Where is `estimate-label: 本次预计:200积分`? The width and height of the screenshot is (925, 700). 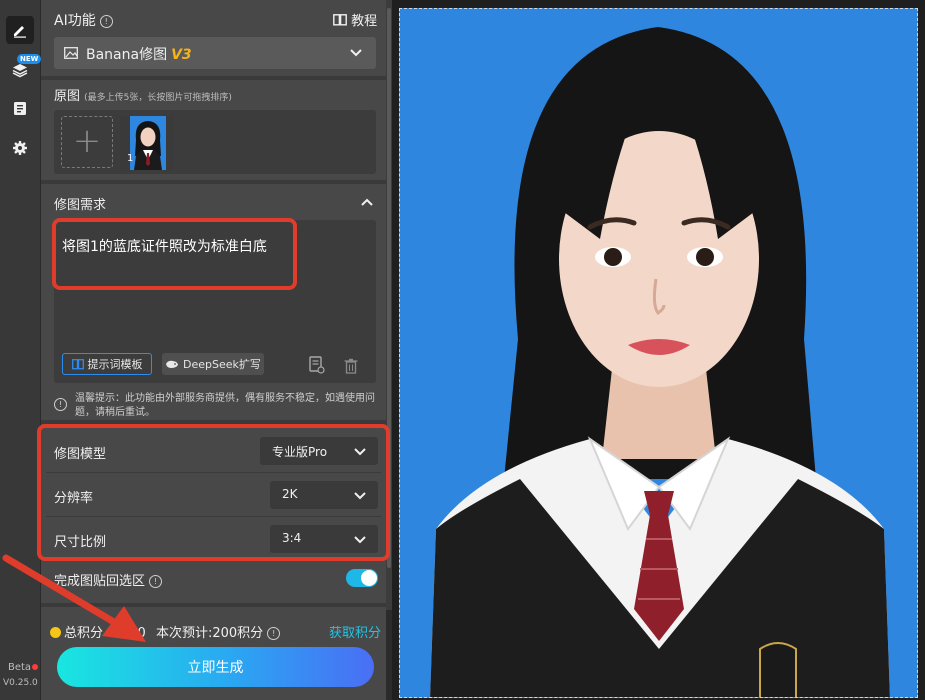
estimate-label: 本次预计:200积分 is located at coordinates (209, 633).